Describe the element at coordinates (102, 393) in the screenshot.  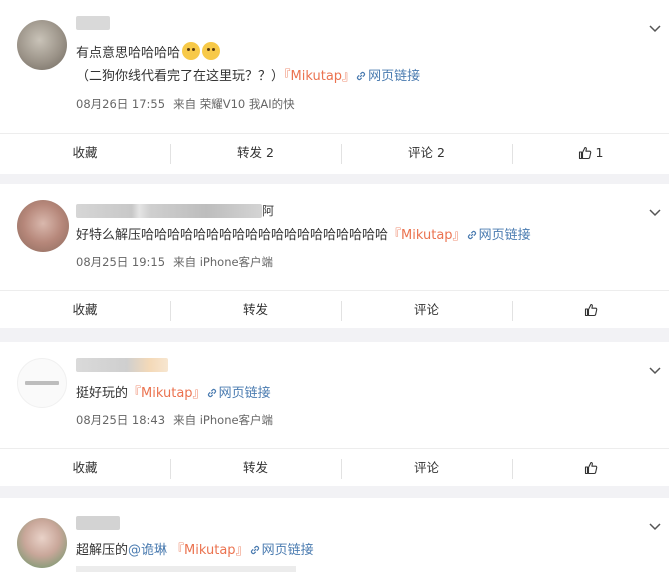
I see `post-text-prefix: 挺好玩的` at that location.